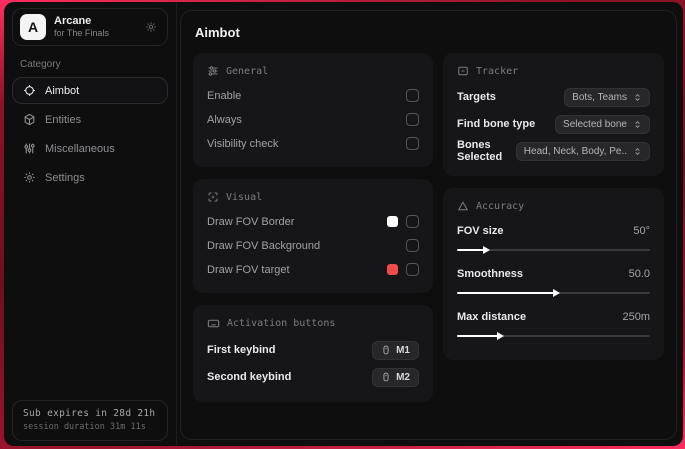 Image resolution: width=685 pixels, height=449 pixels. What do you see at coordinates (599, 97) in the screenshot?
I see `dropdown-value: Bots, Teams` at bounding box center [599, 97].